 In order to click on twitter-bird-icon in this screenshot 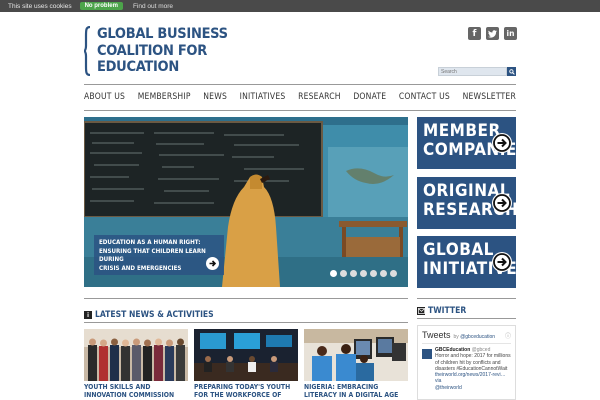, I will do `click(492, 33)`.